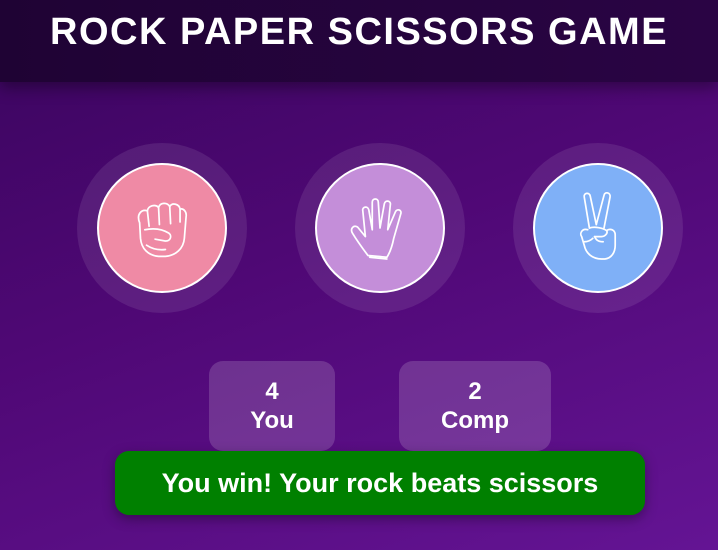  I want to click on rock-choice-button, so click(162, 228).